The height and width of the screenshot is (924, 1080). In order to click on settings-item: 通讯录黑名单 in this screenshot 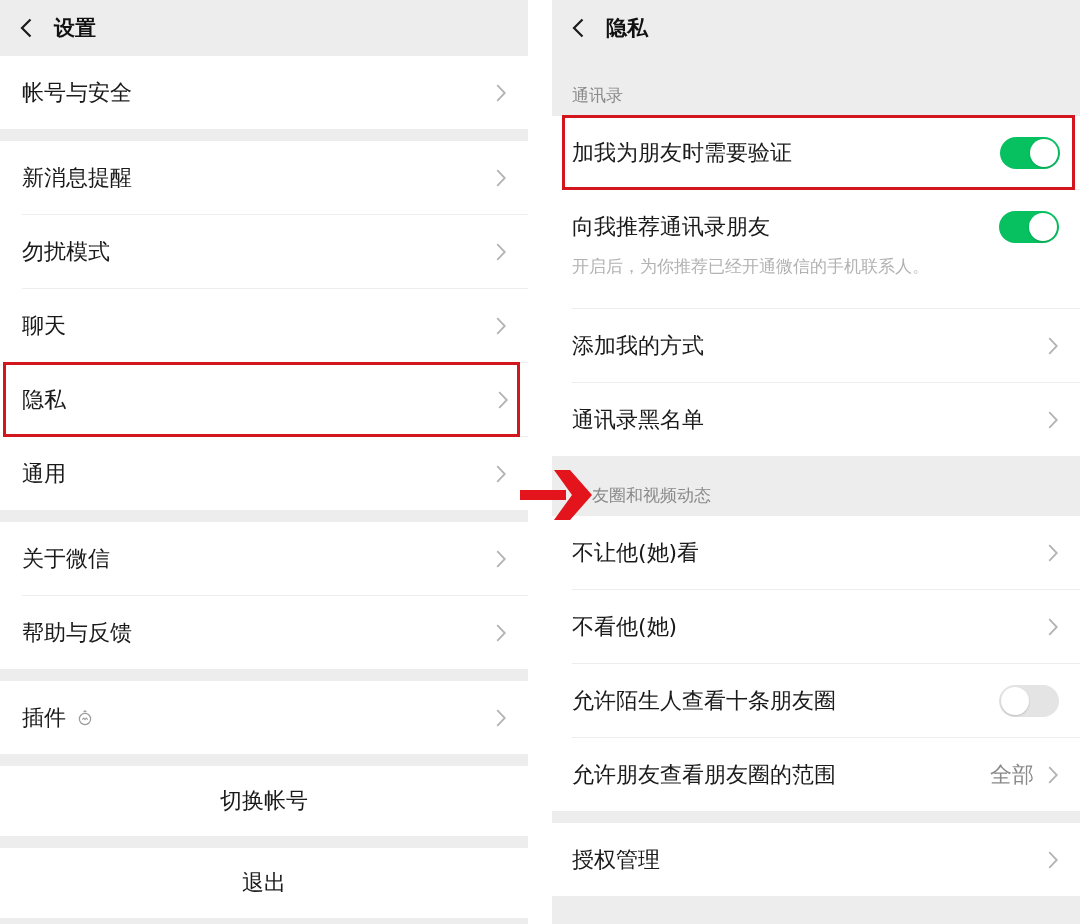, I will do `click(816, 419)`.